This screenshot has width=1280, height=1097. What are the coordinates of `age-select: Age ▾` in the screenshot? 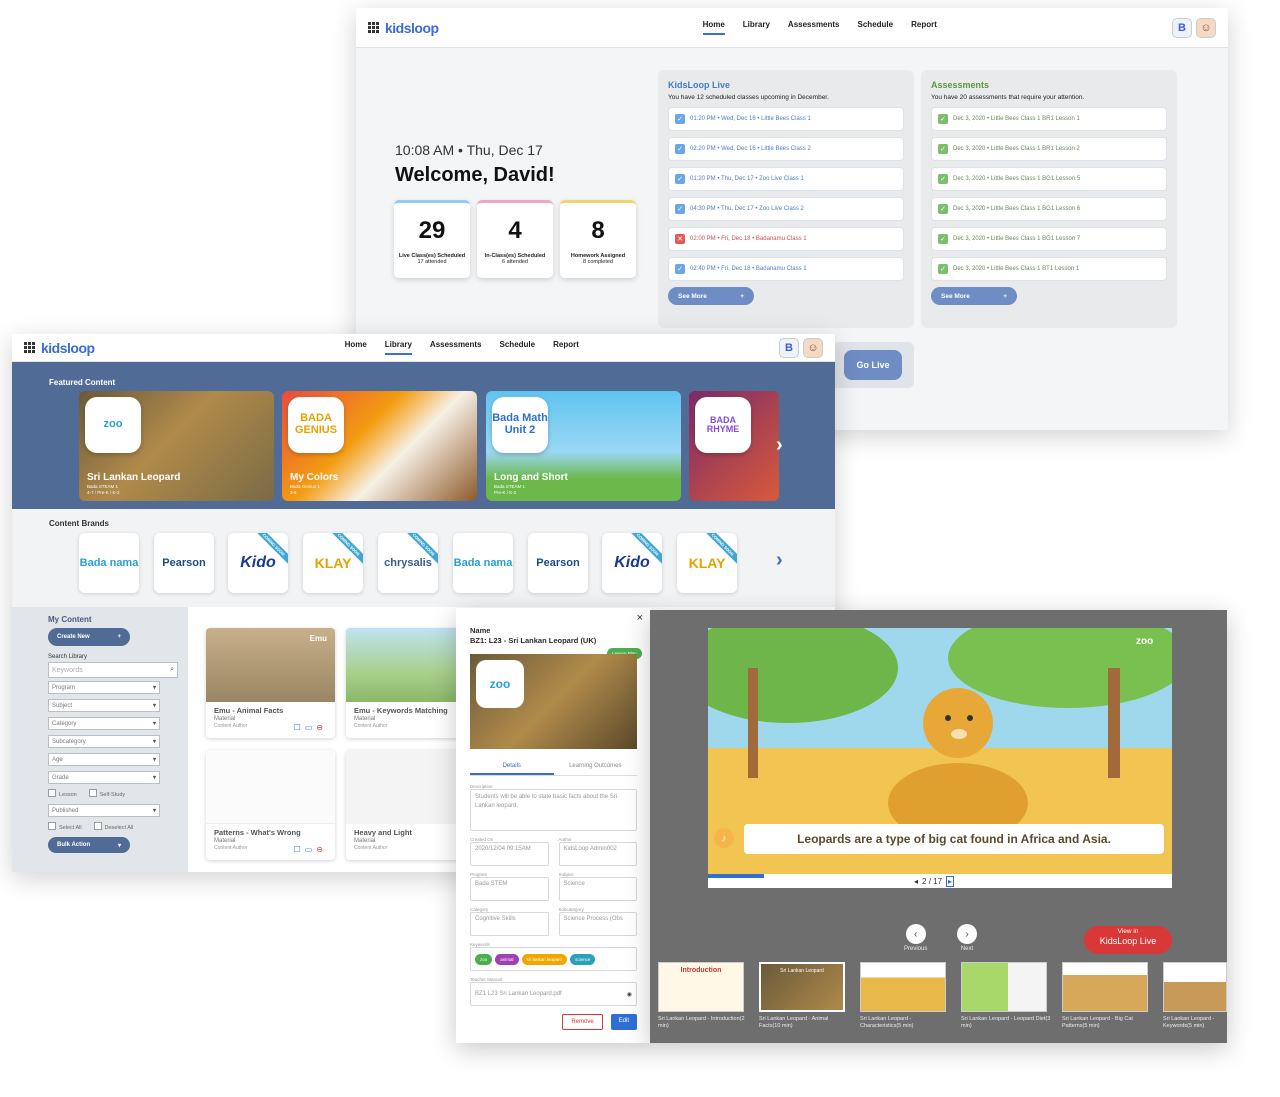 It's located at (104, 759).